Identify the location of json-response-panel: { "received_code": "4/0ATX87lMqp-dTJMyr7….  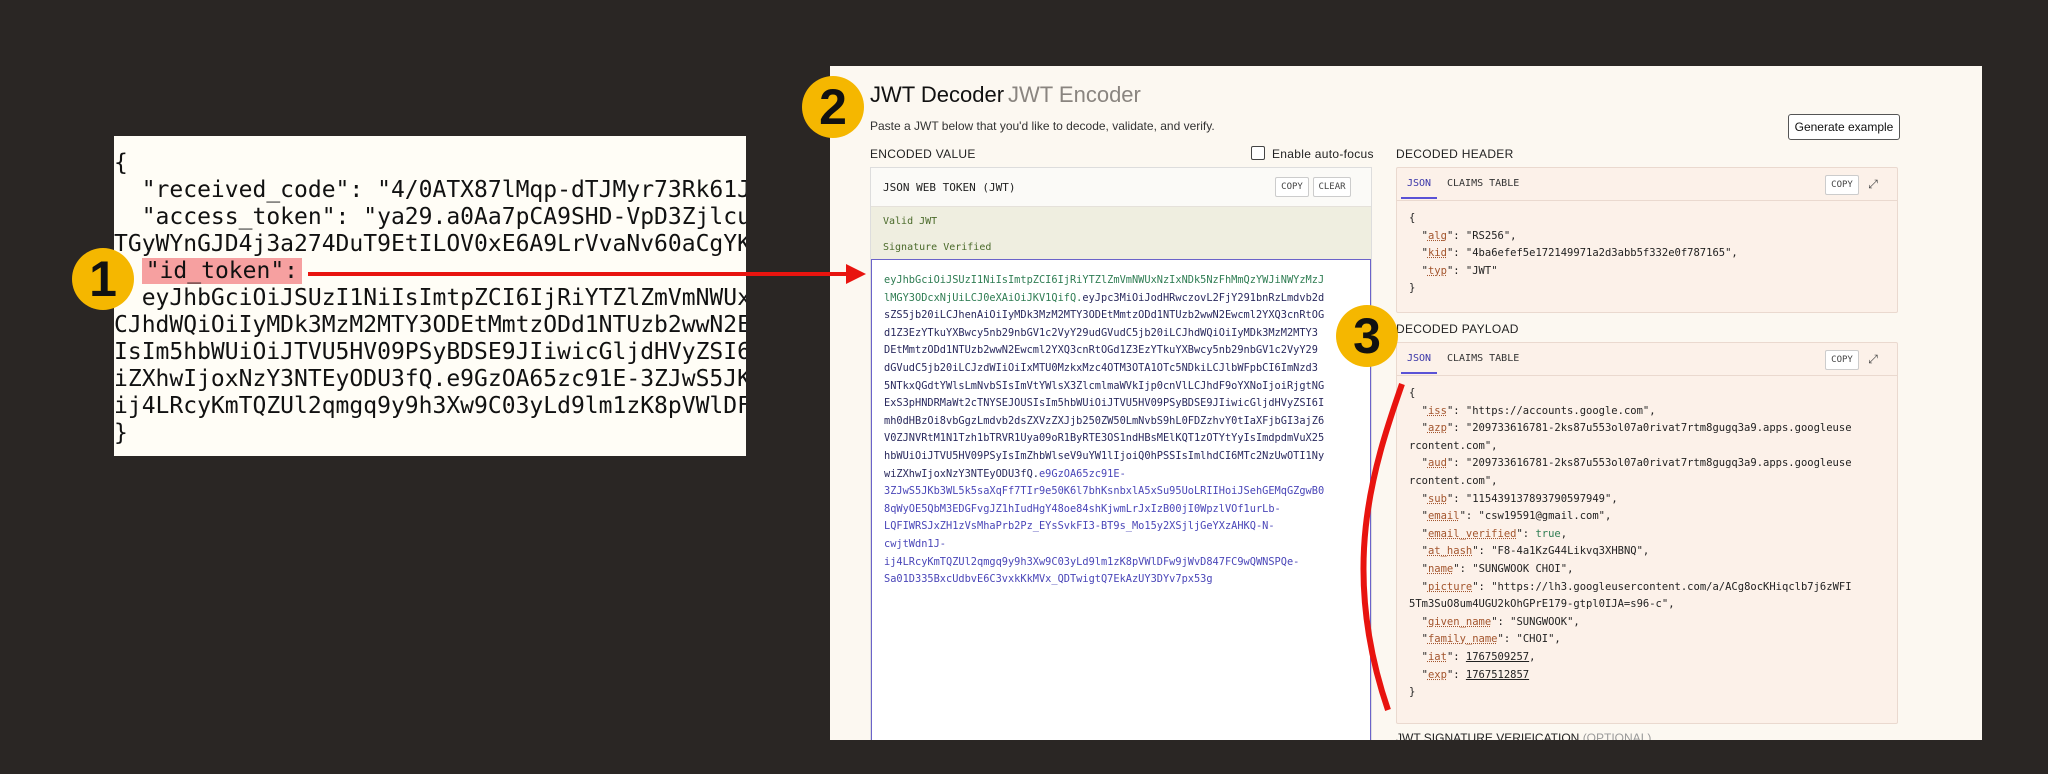
(430, 296).